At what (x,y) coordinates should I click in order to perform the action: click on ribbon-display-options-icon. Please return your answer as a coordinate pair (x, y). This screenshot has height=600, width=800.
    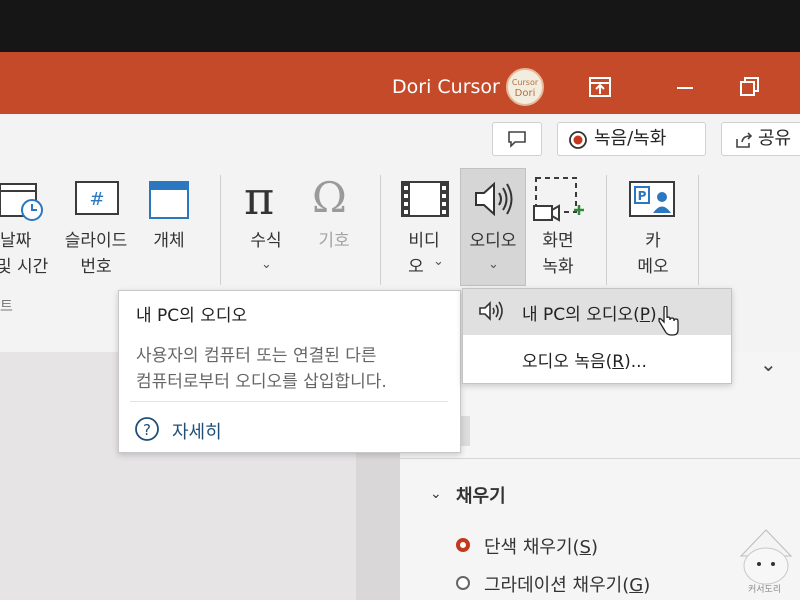
    Looking at the image, I should click on (600, 87).